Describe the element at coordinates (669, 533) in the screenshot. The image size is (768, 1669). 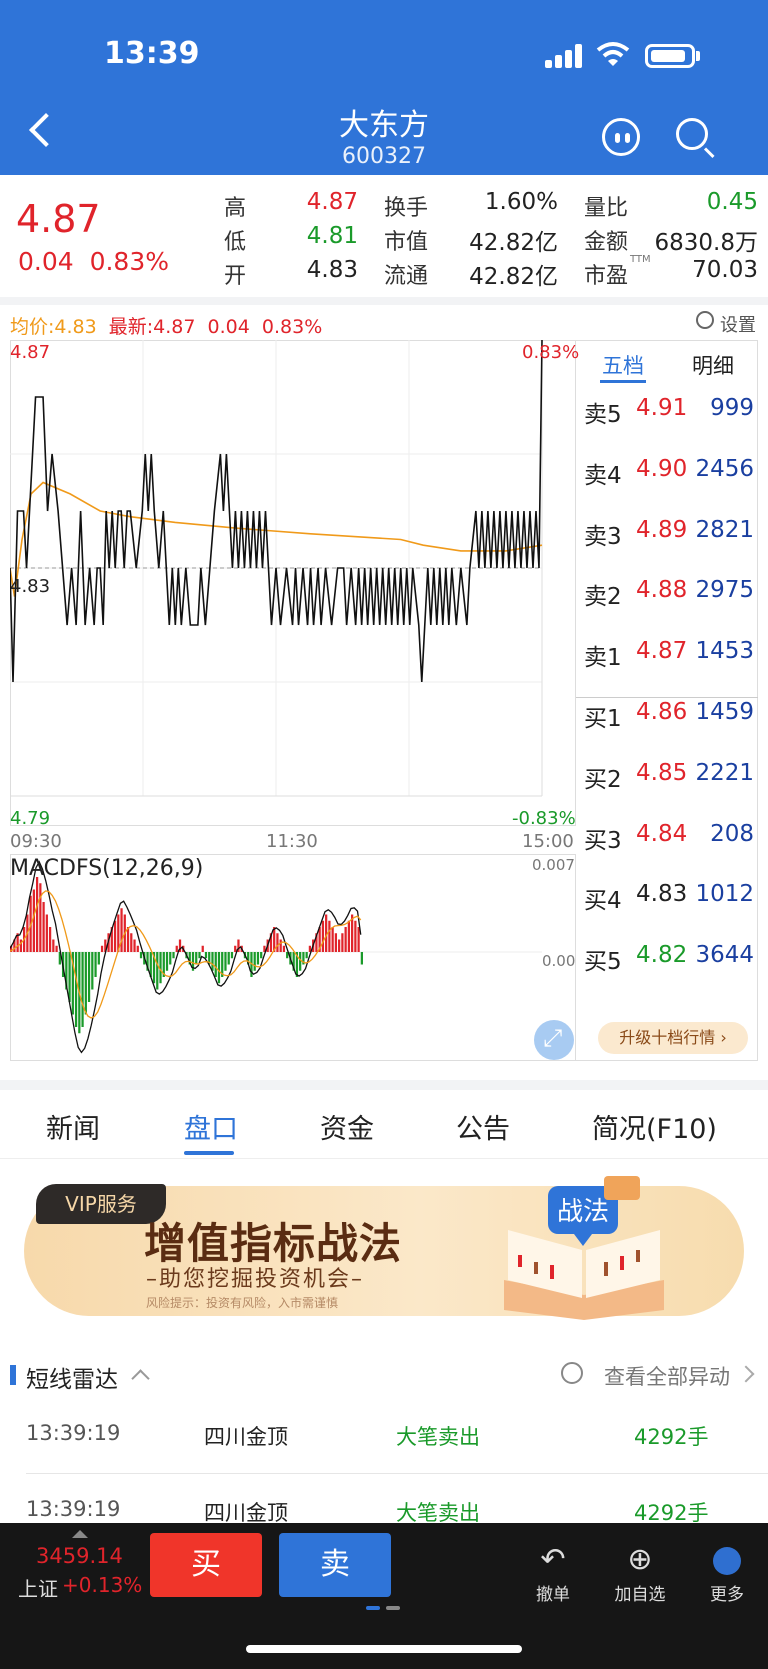
I see `ask-level-row: 卖3 4.89 2821` at that location.